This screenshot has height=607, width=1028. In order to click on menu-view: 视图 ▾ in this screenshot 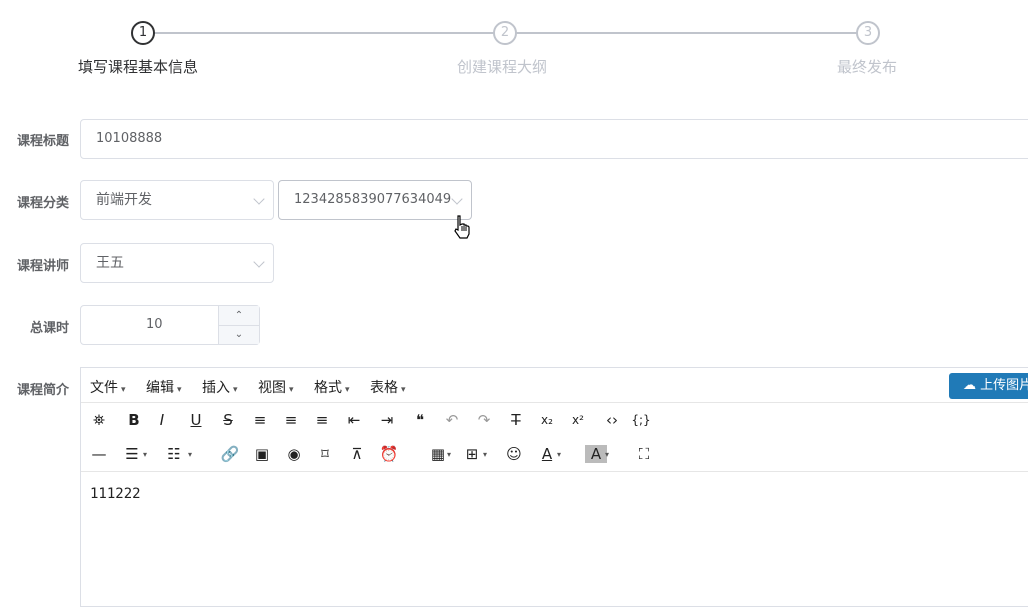, I will do `click(276, 387)`.